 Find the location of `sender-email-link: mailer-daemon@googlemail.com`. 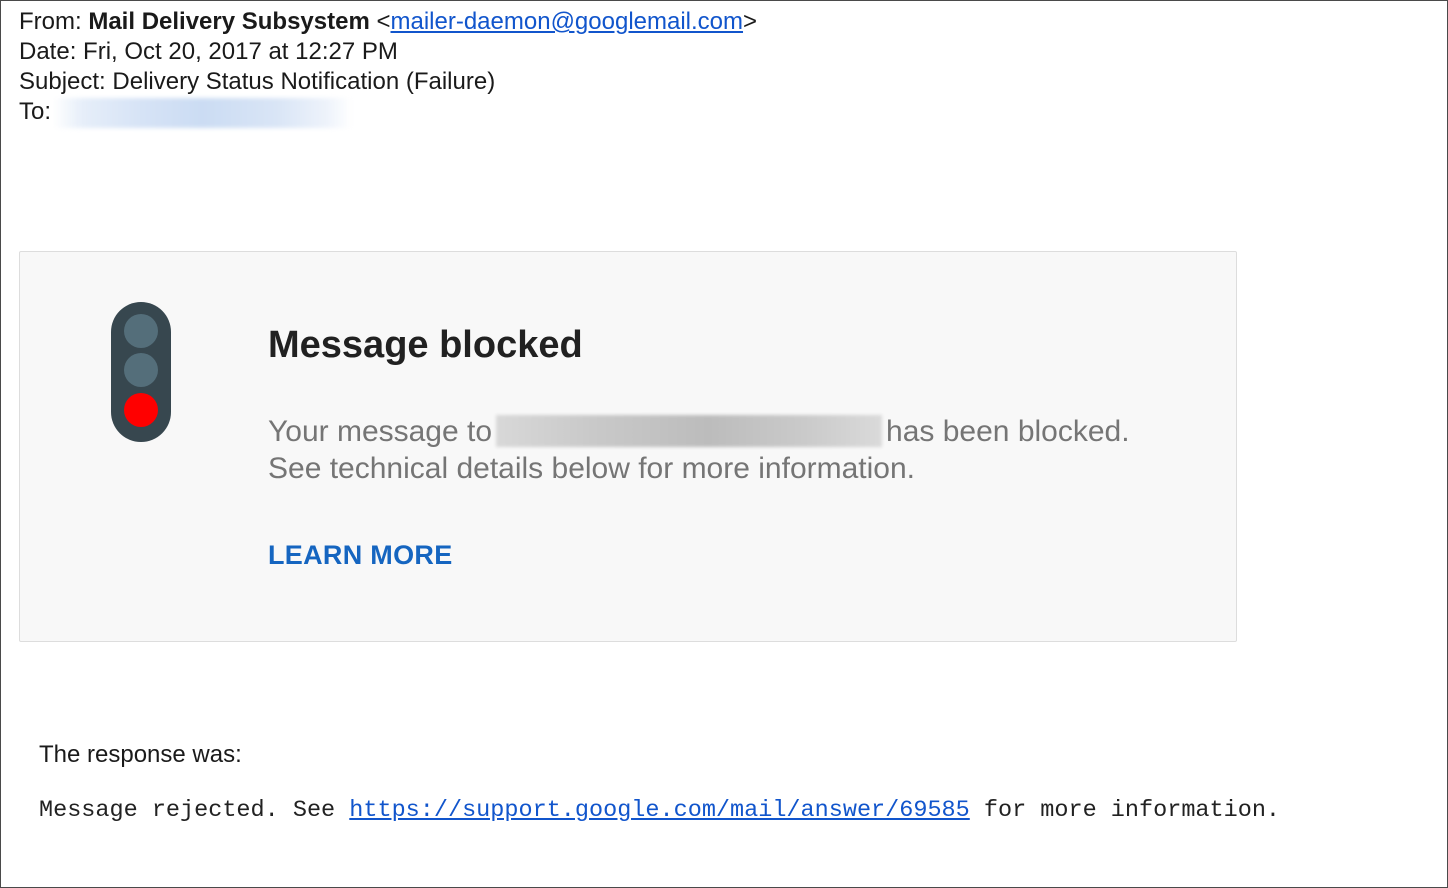

sender-email-link: mailer-daemon@googlemail.com is located at coordinates (567, 21).